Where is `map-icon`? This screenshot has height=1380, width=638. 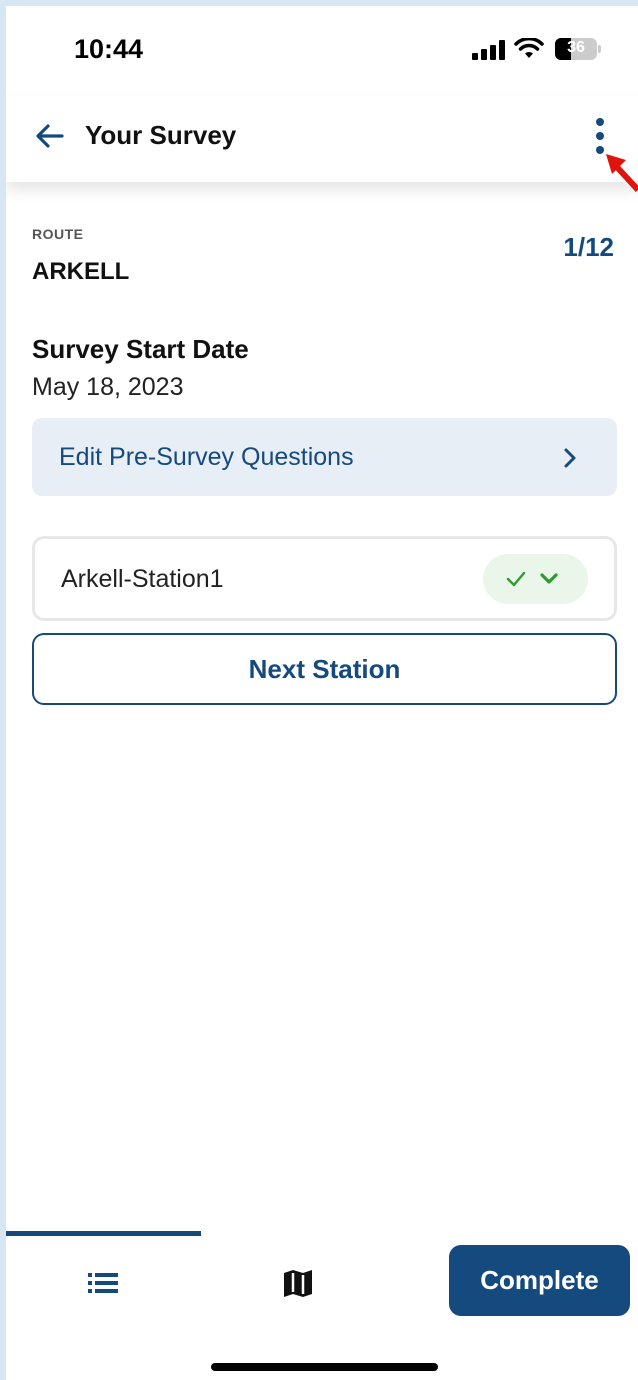 map-icon is located at coordinates (298, 1283).